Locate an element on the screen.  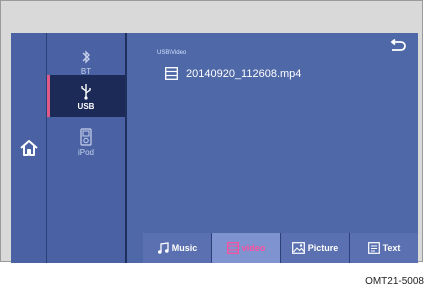
back-button is located at coordinates (397, 45).